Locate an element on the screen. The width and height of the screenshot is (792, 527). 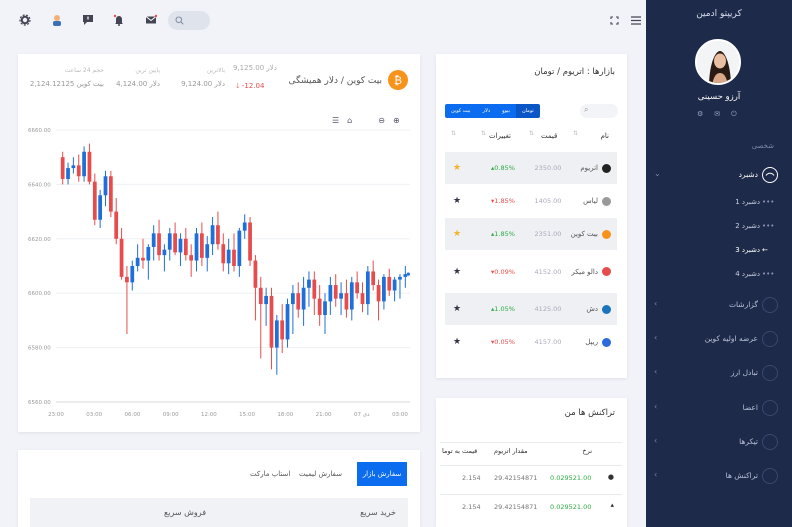
mail-icon: ✉ is located at coordinates (717, 114).